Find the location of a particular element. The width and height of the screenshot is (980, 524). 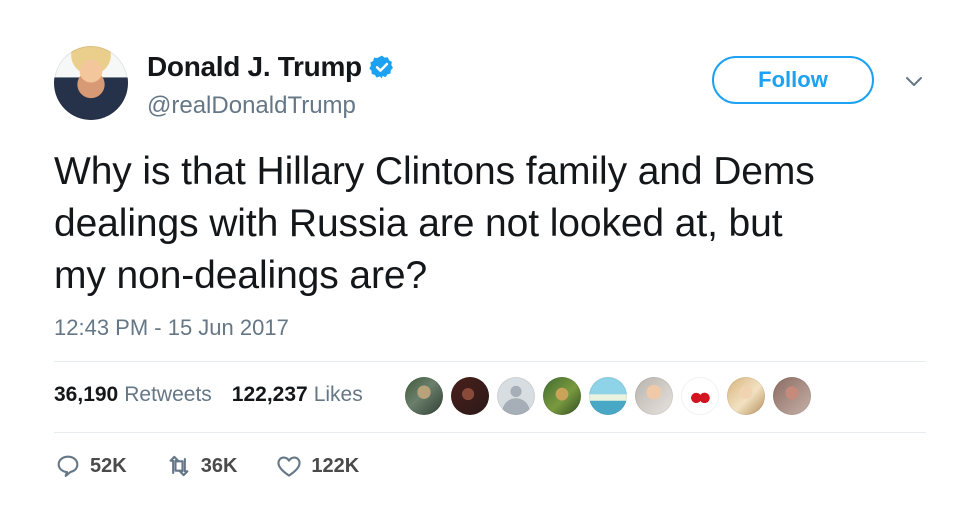

author-name-row: Donald J. Trump is located at coordinates (271, 67).